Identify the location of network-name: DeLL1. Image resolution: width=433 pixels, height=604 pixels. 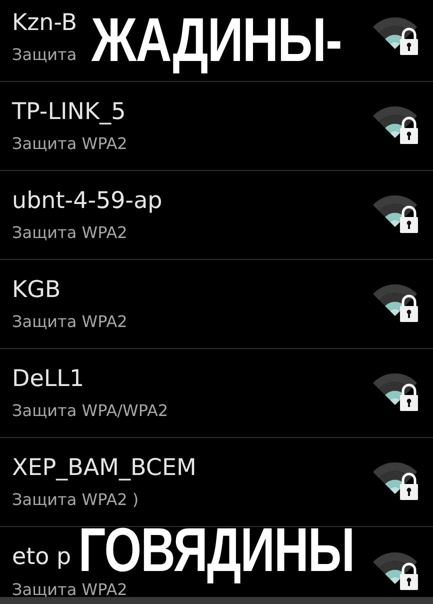
(49, 380).